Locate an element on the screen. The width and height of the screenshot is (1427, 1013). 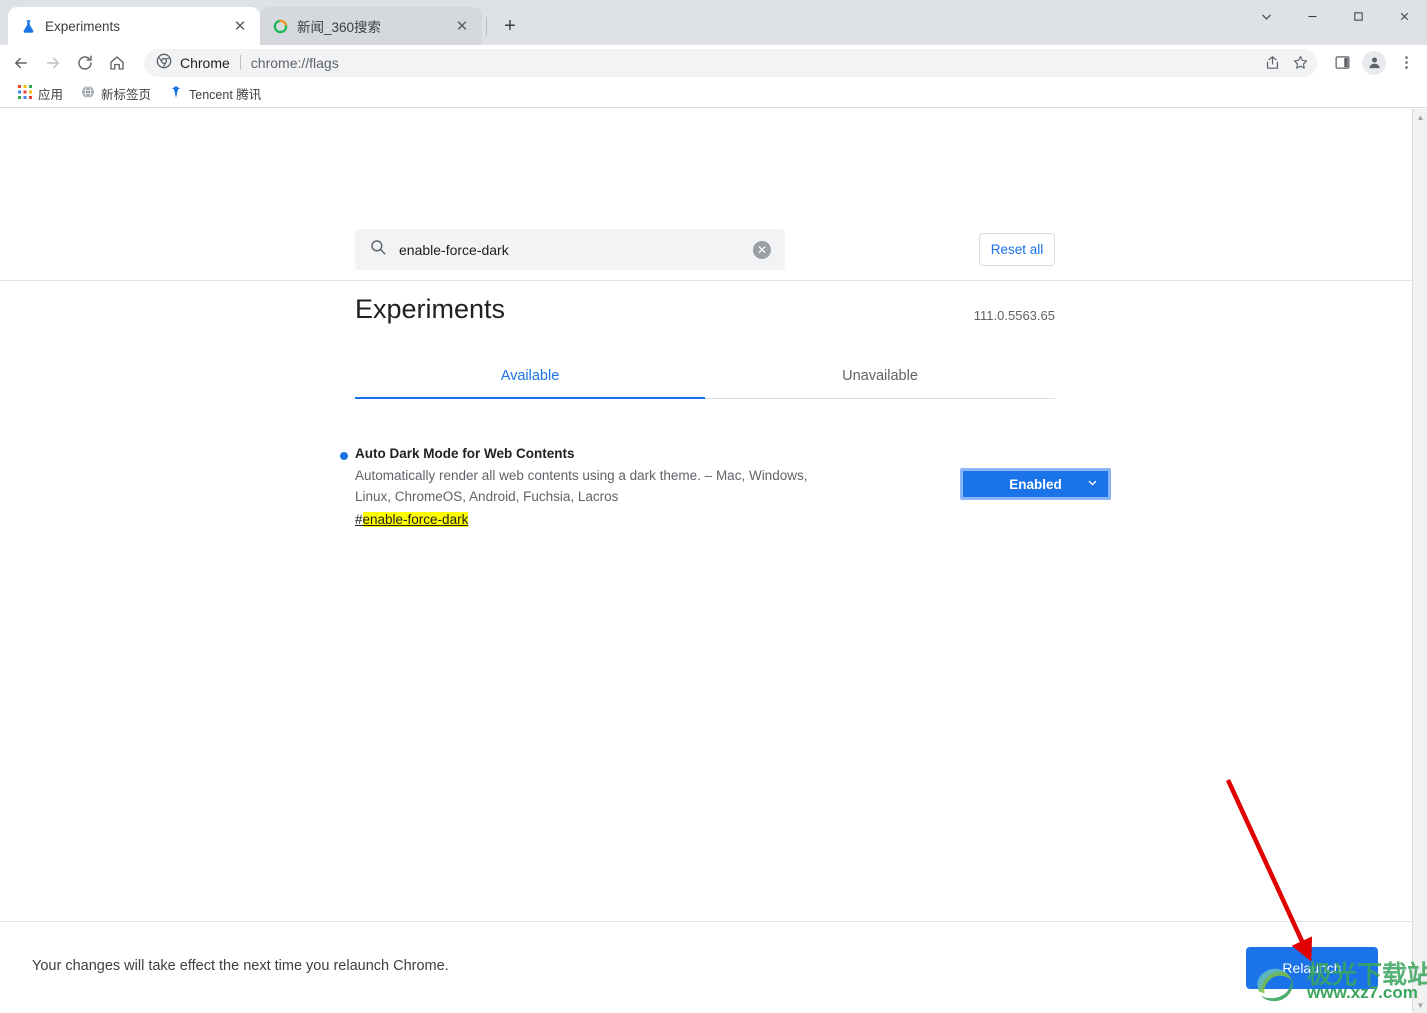
flag-title: Auto Dark Mode for Web Contents is located at coordinates (465, 453).